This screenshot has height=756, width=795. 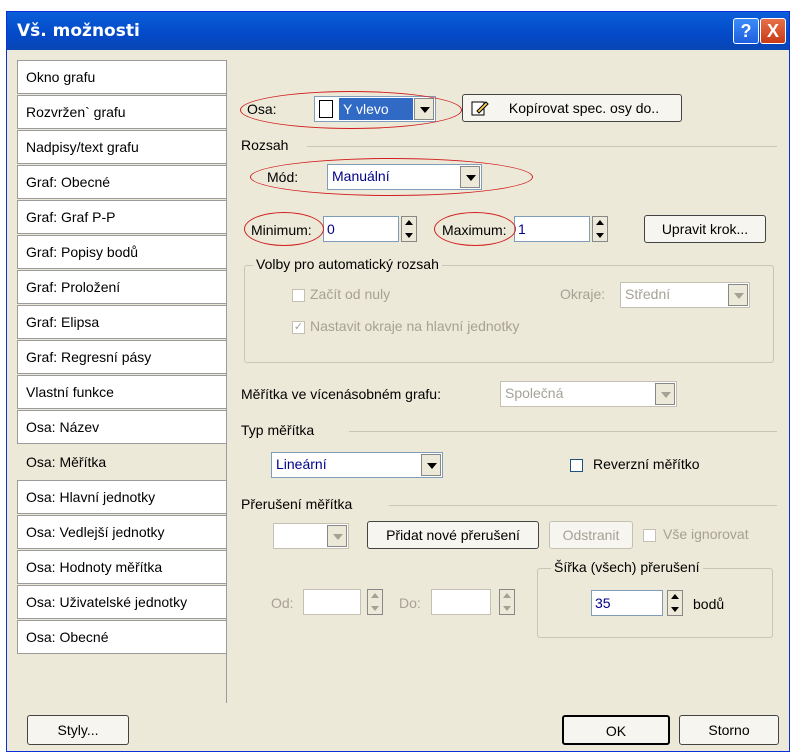 What do you see at coordinates (709, 604) in the screenshot?
I see `break-width-unit: bodů` at bounding box center [709, 604].